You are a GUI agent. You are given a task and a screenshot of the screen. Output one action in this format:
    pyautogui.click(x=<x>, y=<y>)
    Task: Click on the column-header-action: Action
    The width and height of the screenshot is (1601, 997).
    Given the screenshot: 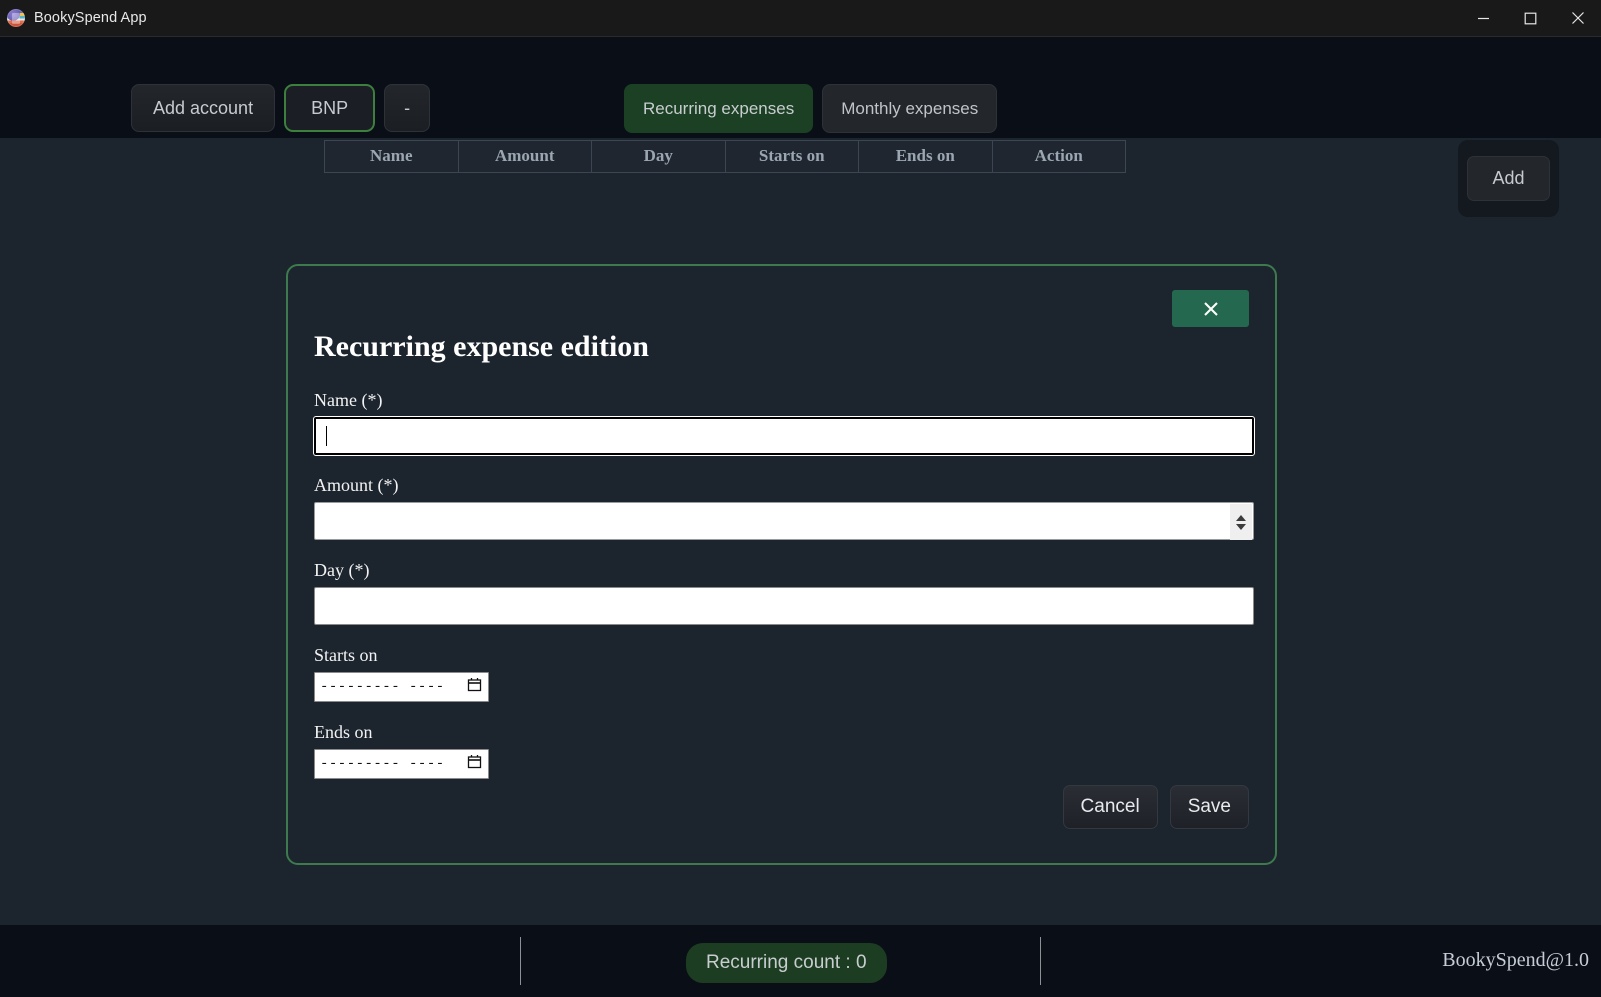 What is the action you would take?
    pyautogui.click(x=1058, y=156)
    